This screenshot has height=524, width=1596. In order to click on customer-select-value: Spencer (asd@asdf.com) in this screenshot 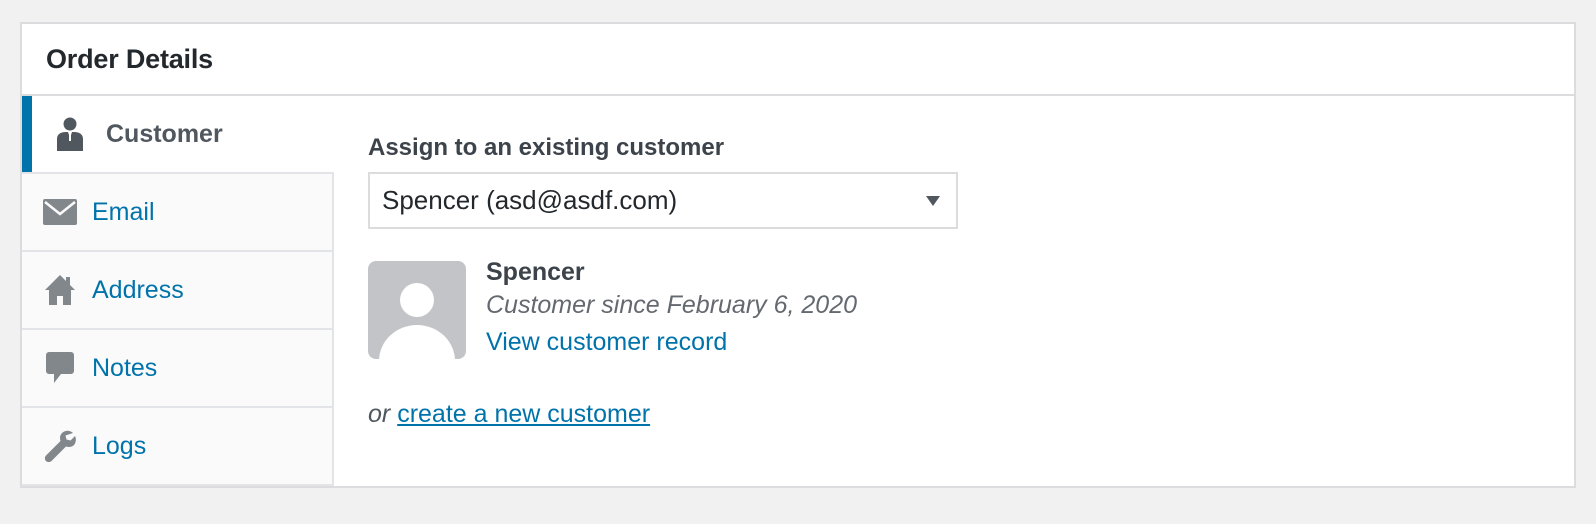, I will do `click(530, 200)`.